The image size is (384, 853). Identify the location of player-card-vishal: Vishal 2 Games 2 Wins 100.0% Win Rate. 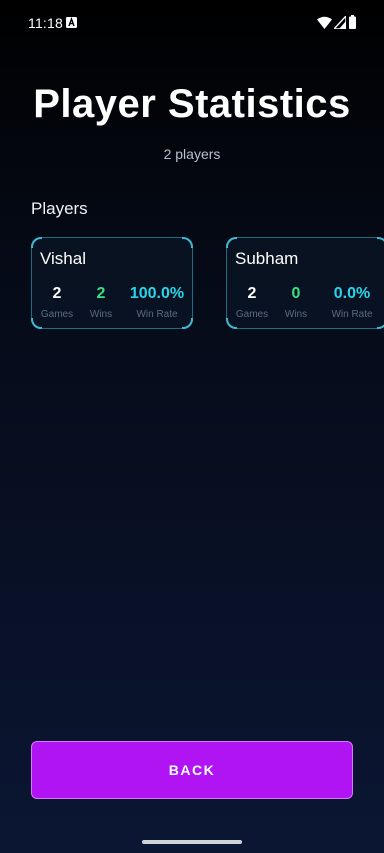
(112, 283).